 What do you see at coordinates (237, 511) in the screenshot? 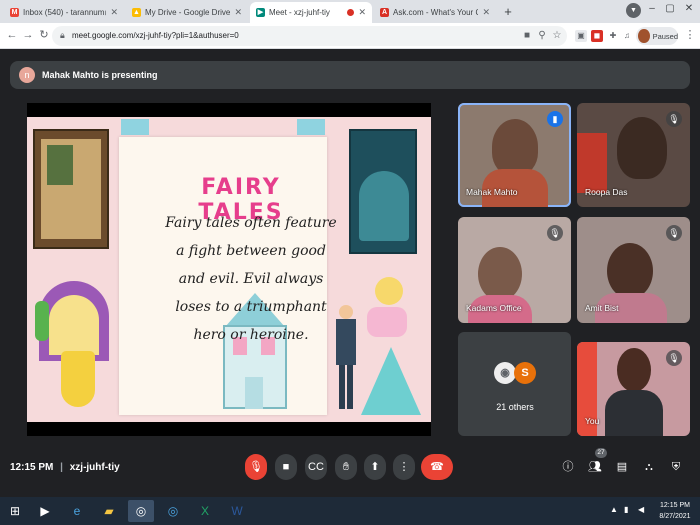
I see `word-icon: W` at bounding box center [237, 511].